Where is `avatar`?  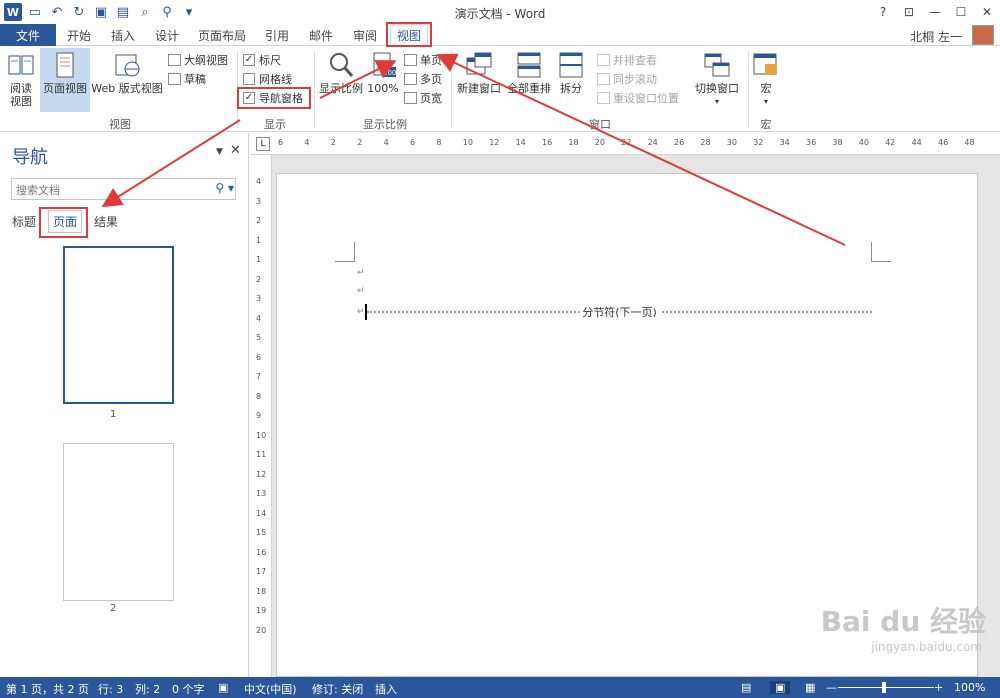 avatar is located at coordinates (983, 35).